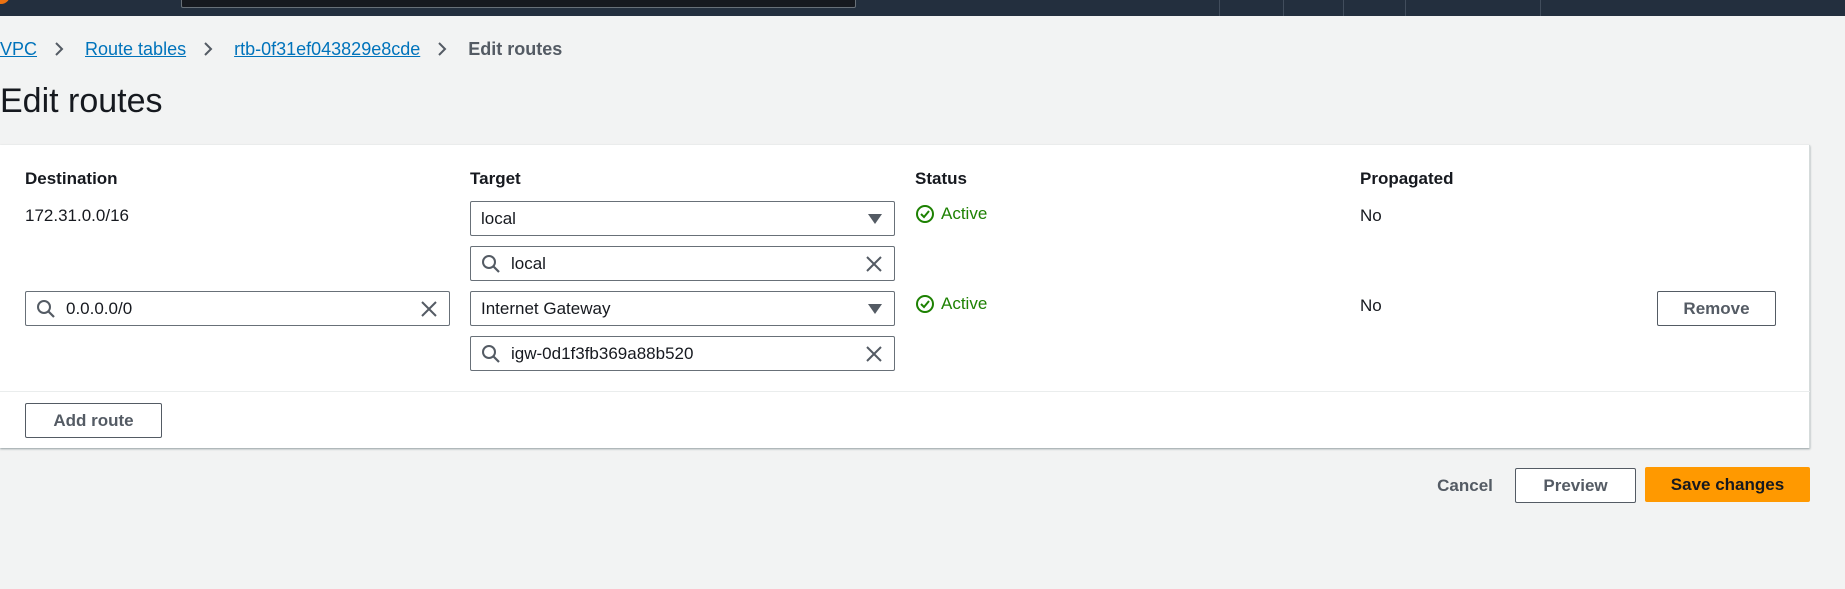 The width and height of the screenshot is (1845, 589). Describe the element at coordinates (1575, 485) in the screenshot. I see `preview-button: Preview` at that location.